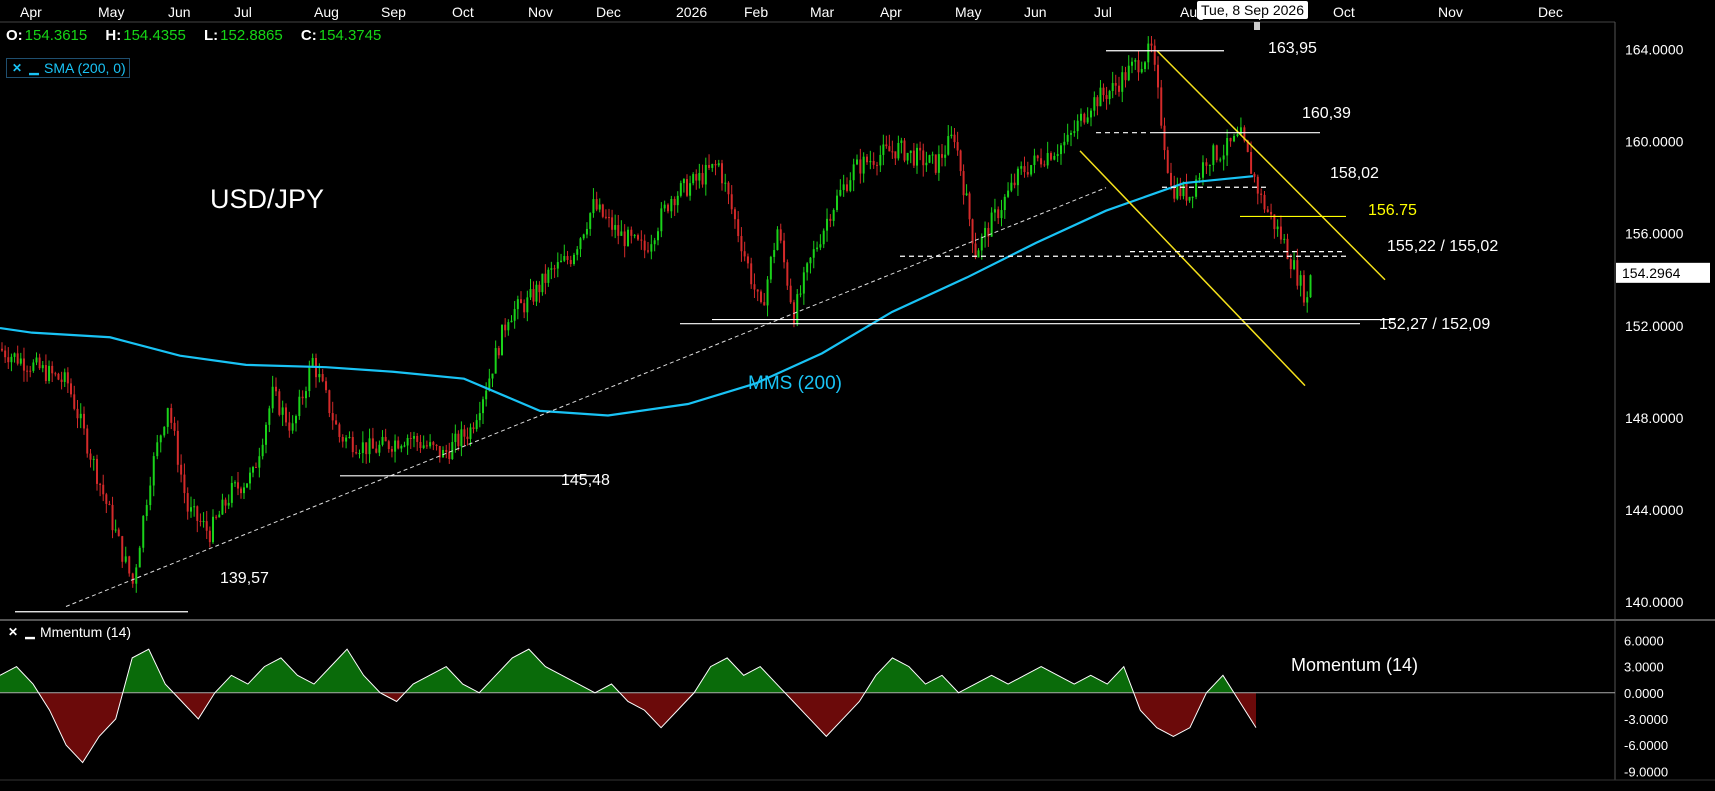 Image resolution: width=1715 pixels, height=791 pixels. I want to click on sma-legend: ✕ ▁ SMA (200, 0), so click(68, 68).